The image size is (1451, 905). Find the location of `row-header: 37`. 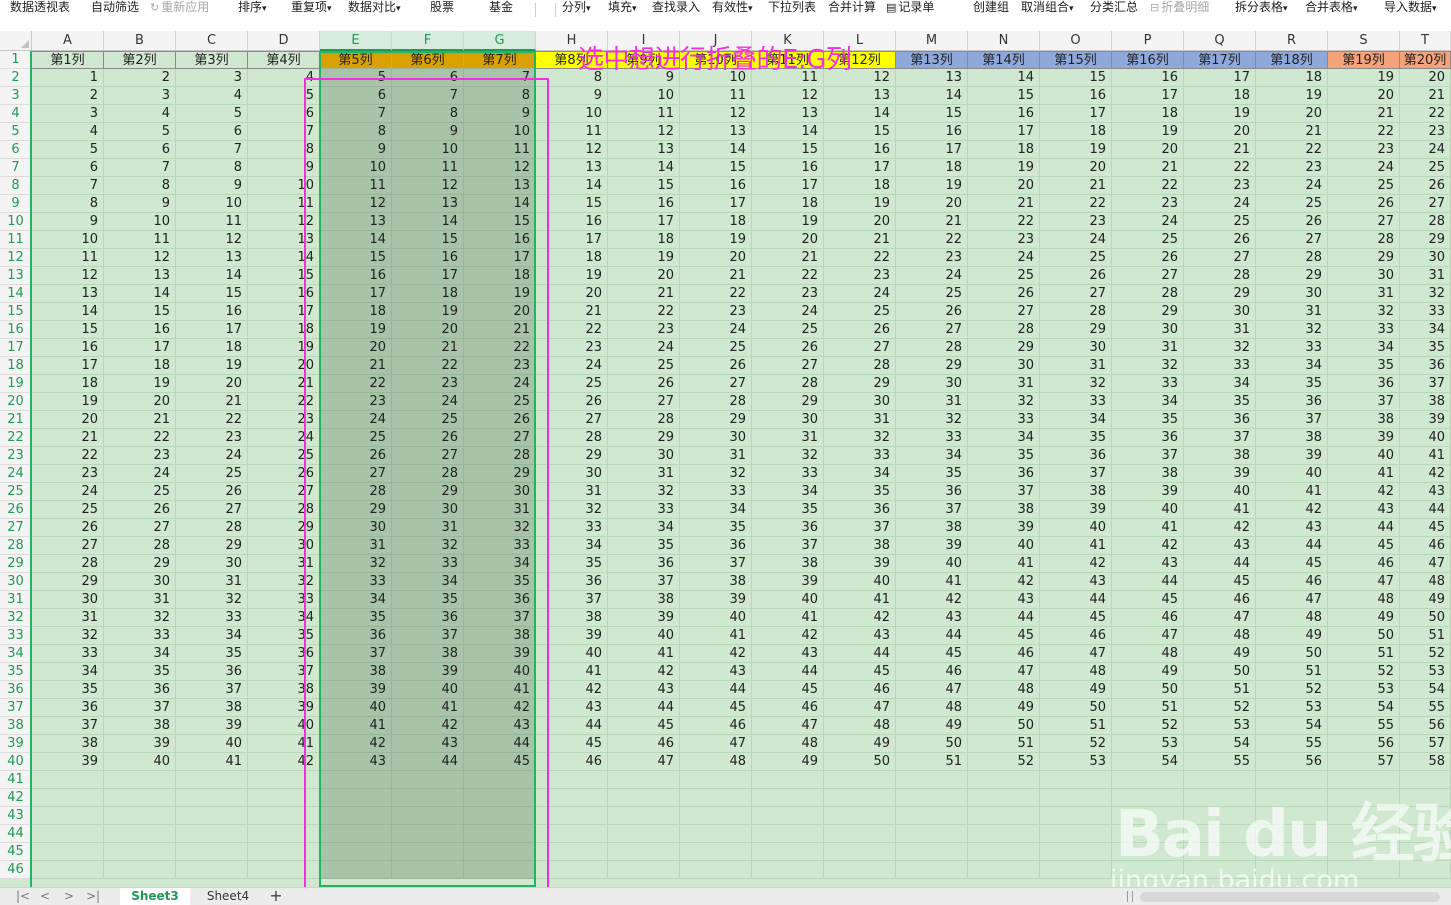

row-header: 37 is located at coordinates (16, 708).